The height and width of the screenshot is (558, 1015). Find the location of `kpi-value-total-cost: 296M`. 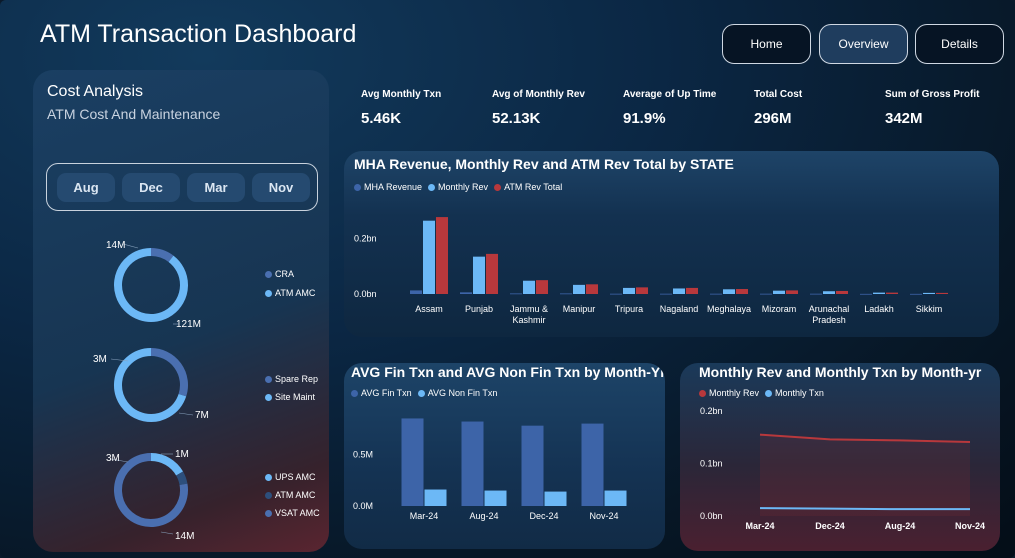

kpi-value-total-cost: 296M is located at coordinates (773, 118).